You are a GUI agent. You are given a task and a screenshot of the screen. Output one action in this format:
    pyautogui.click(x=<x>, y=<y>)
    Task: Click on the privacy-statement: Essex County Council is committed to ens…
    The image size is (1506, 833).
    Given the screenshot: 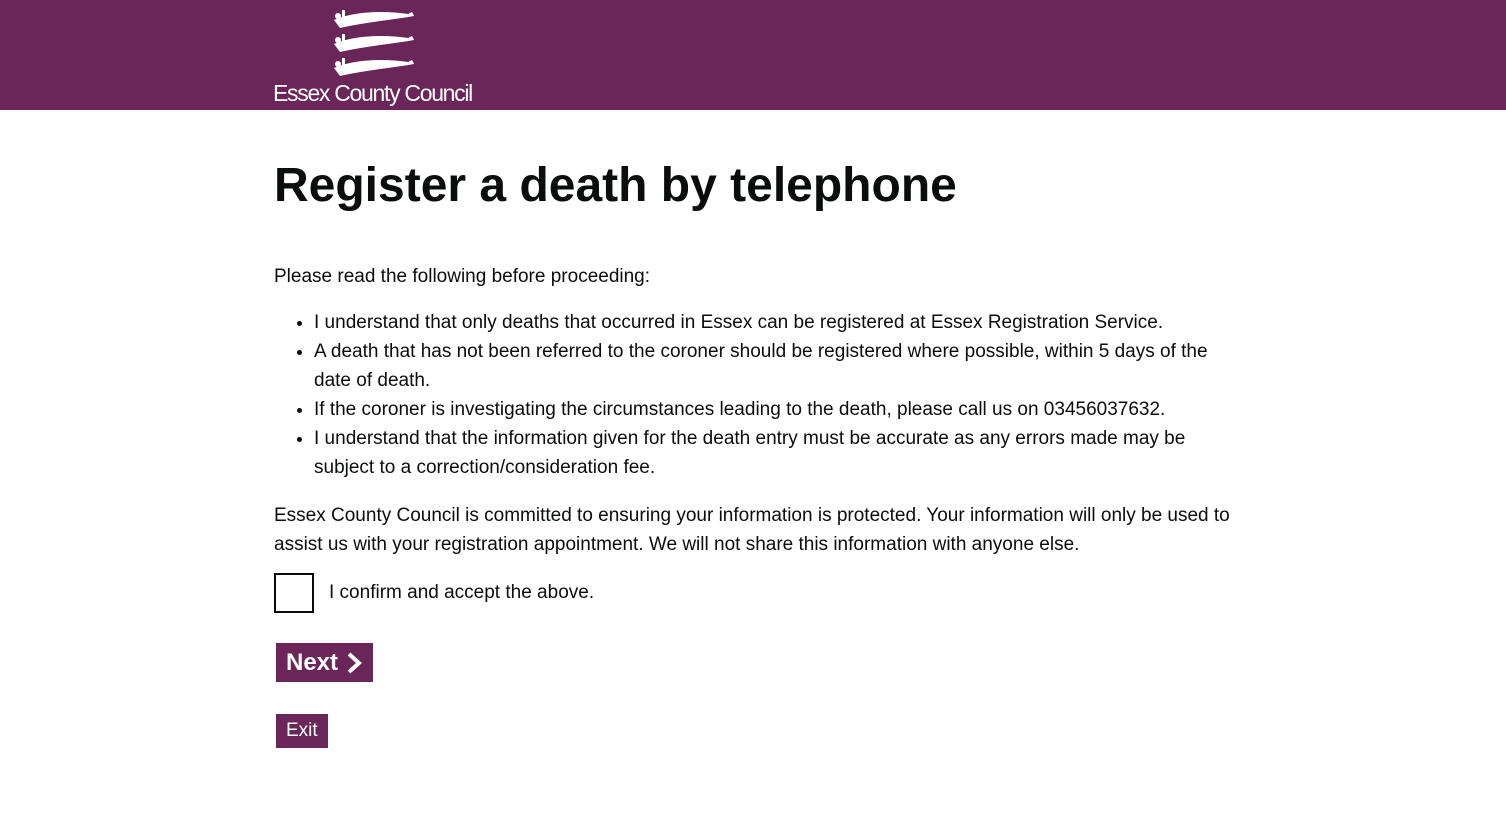 What is the action you would take?
    pyautogui.click(x=752, y=530)
    